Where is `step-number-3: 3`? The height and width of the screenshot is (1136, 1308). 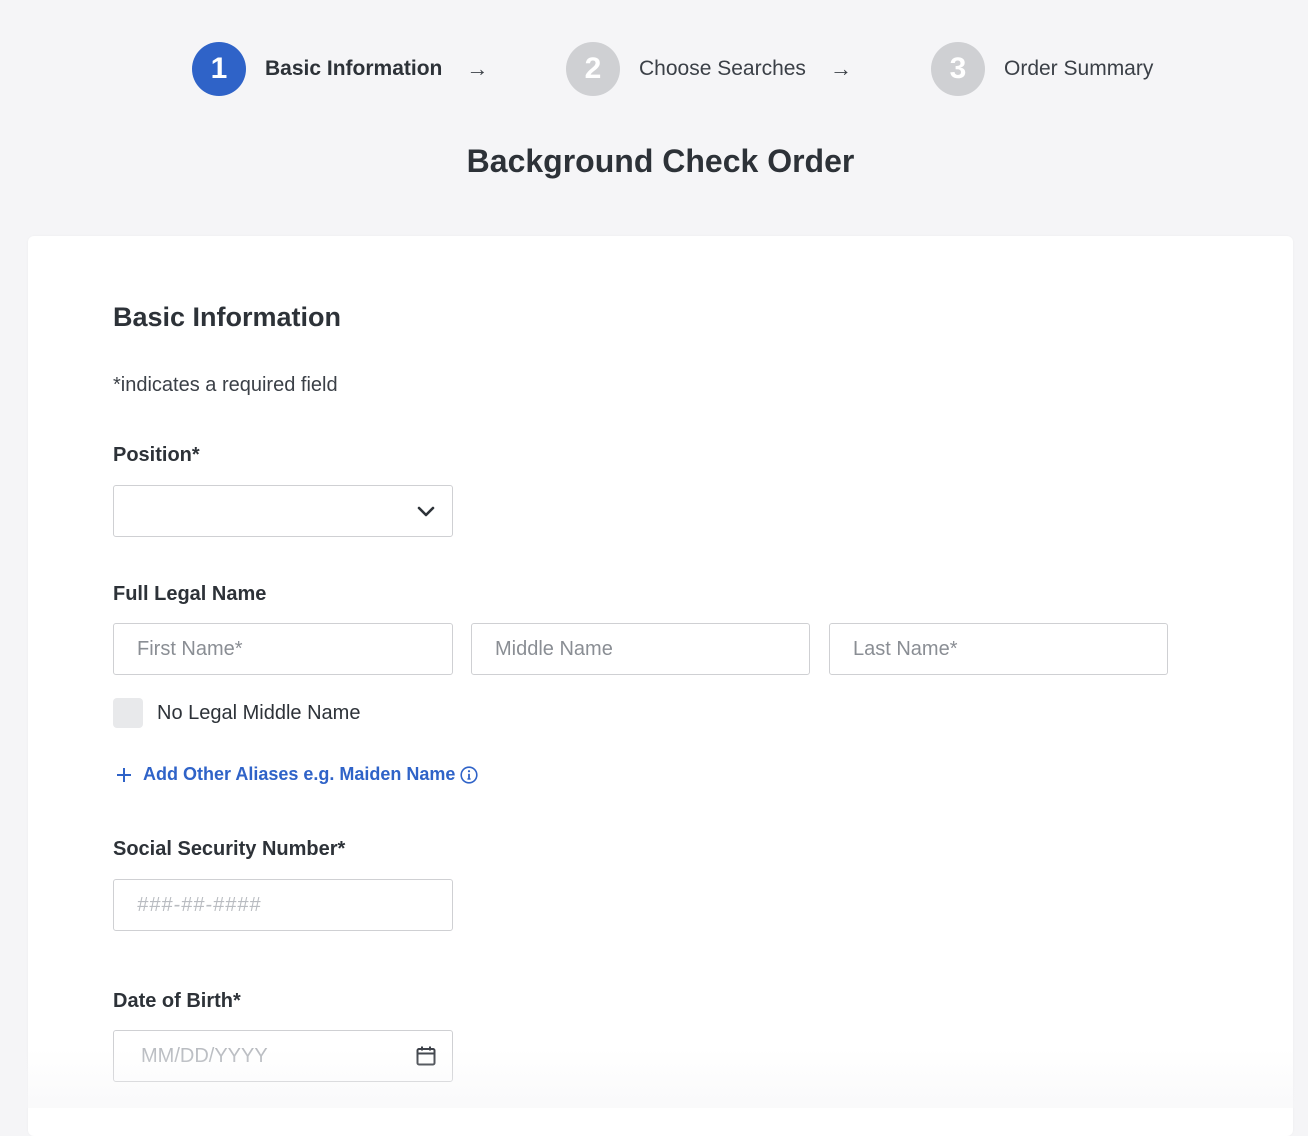
step-number-3: 3 is located at coordinates (958, 69).